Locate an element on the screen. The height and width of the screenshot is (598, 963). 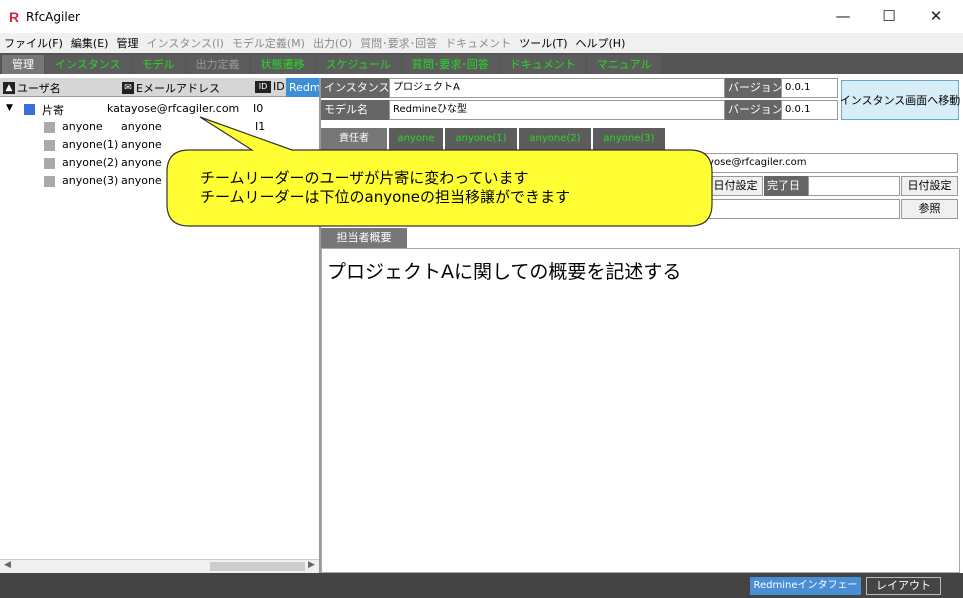
user-name: 片寄 is located at coordinates (53, 110).